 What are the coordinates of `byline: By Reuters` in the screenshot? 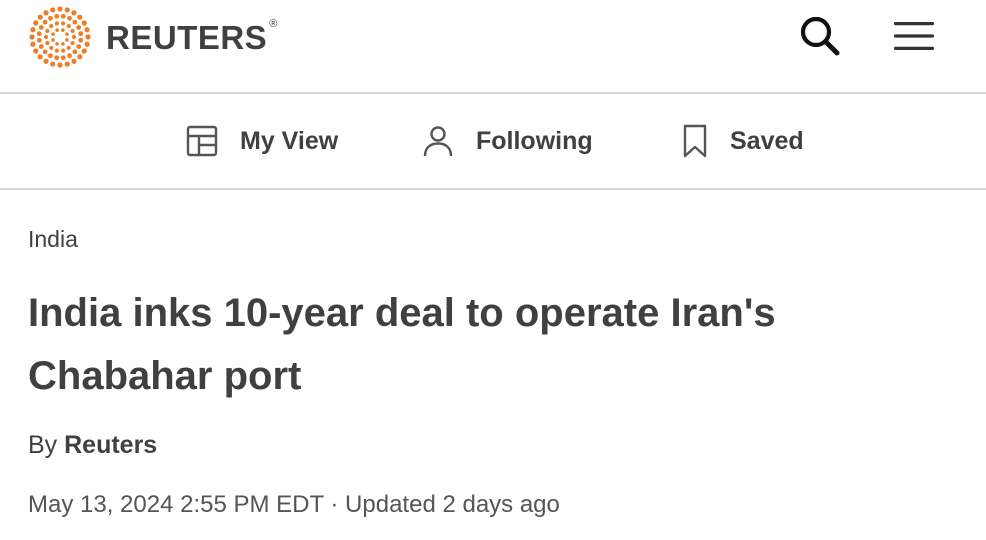 It's located at (92, 445).